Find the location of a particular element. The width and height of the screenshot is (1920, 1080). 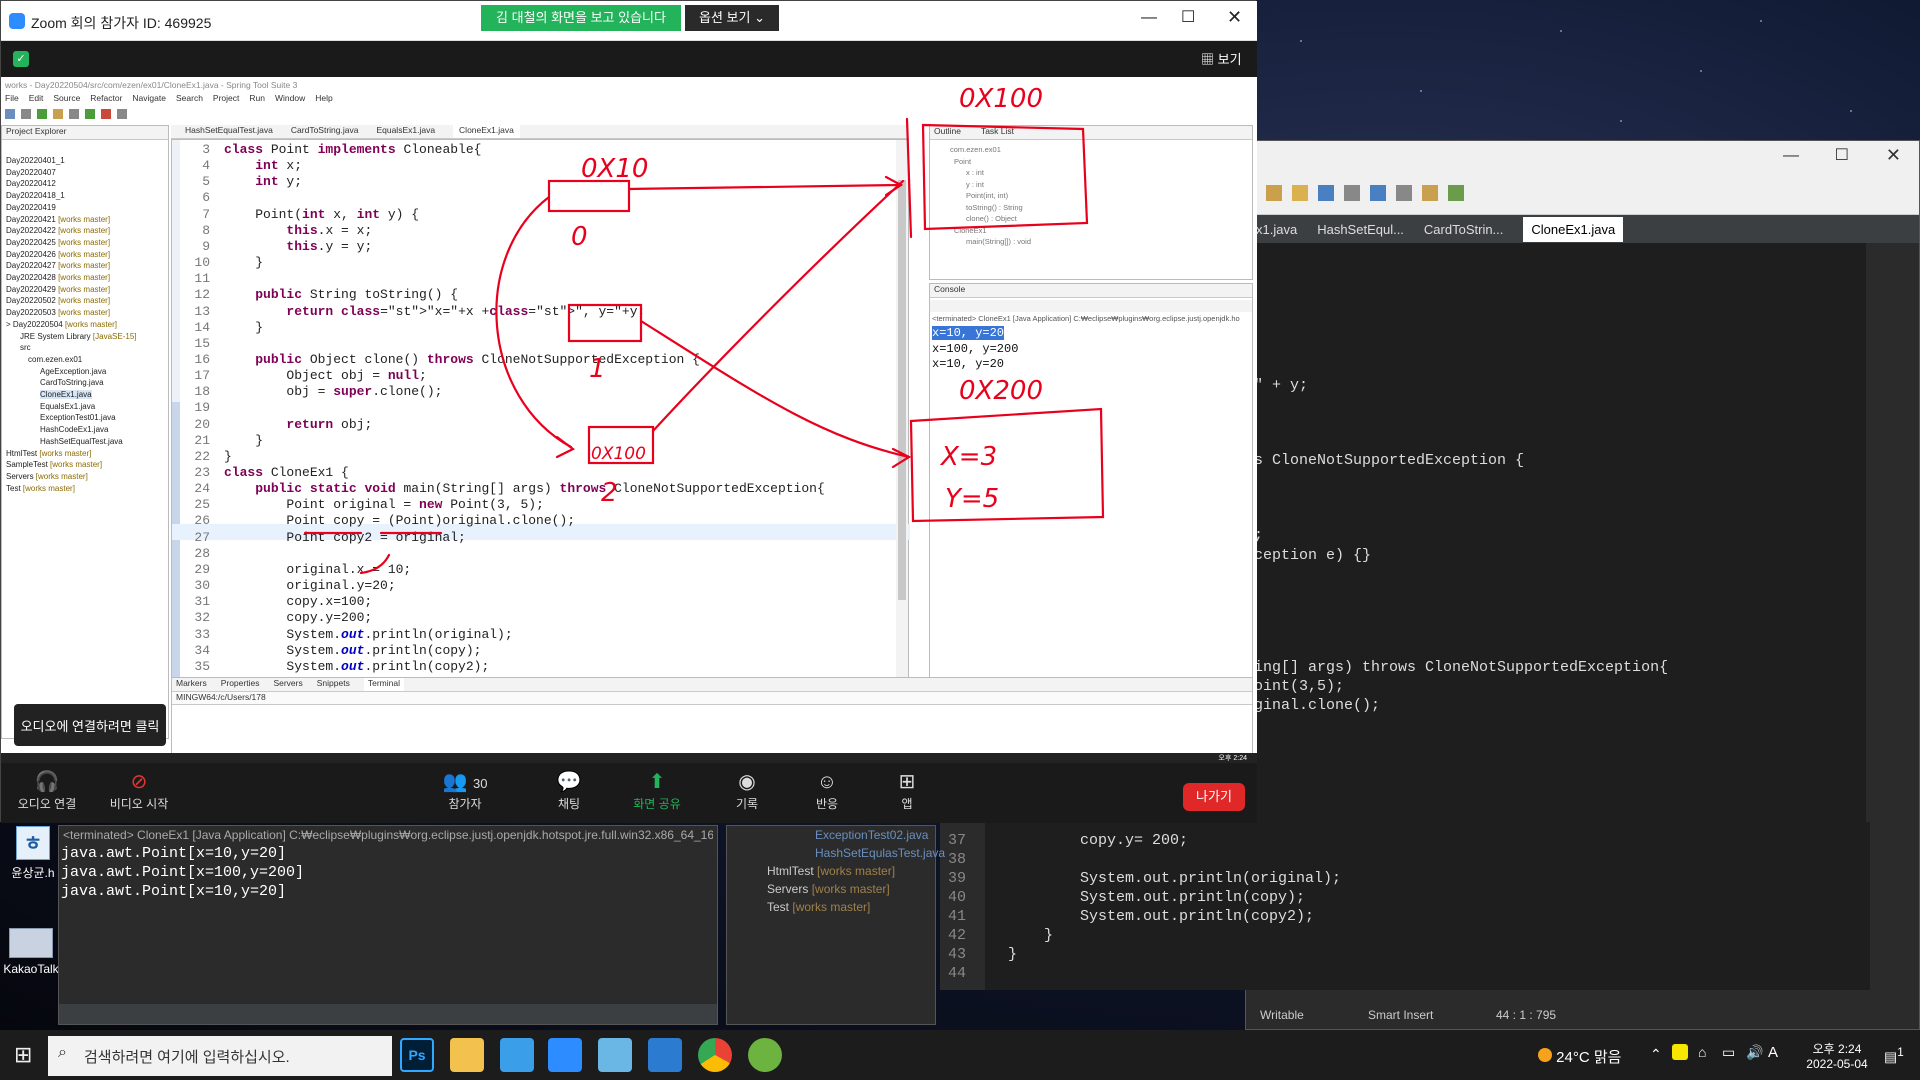

tree-item: ExceptionTest02.java is located at coordinates (871, 835).